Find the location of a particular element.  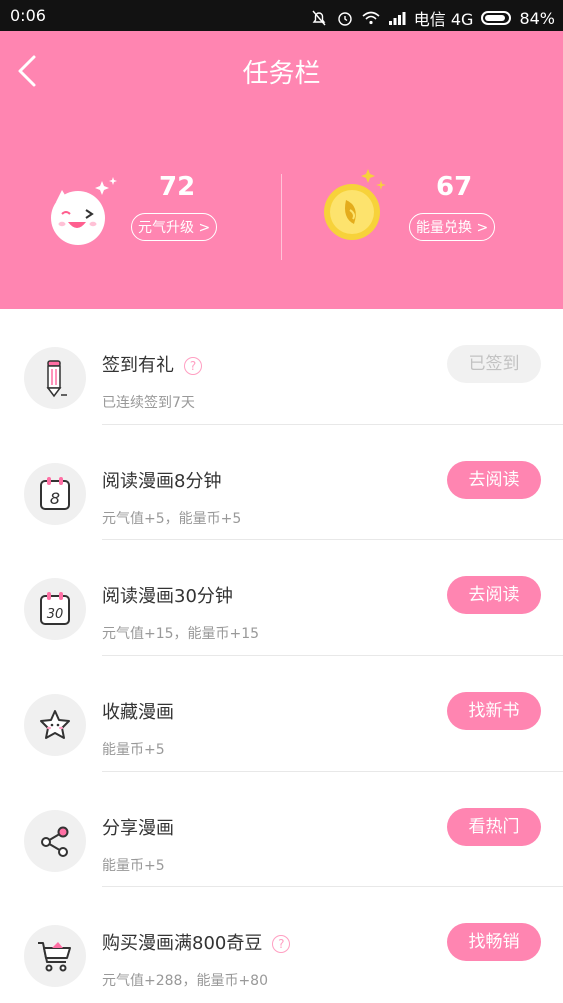

task-title: 签到有礼? is located at coordinates (152, 364).